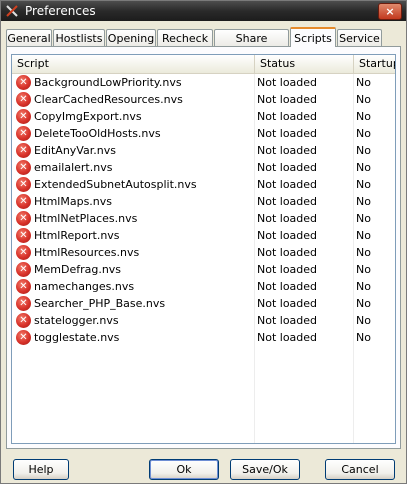  What do you see at coordinates (73, 201) in the screenshot?
I see `script-name: HtmlMaps.nvs` at bounding box center [73, 201].